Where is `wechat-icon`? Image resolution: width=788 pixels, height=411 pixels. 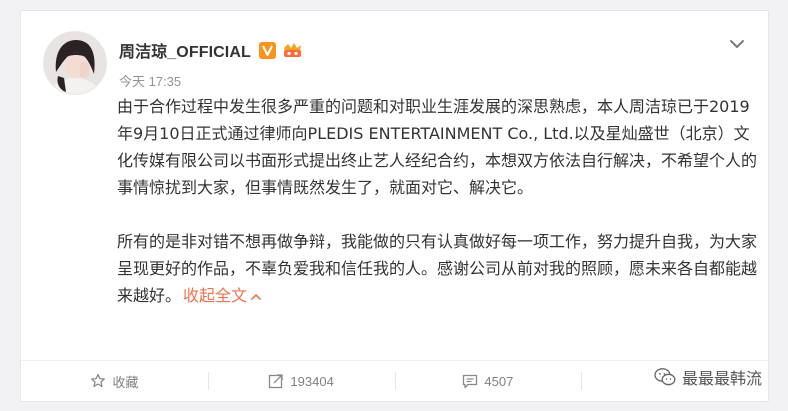 wechat-icon is located at coordinates (665, 377).